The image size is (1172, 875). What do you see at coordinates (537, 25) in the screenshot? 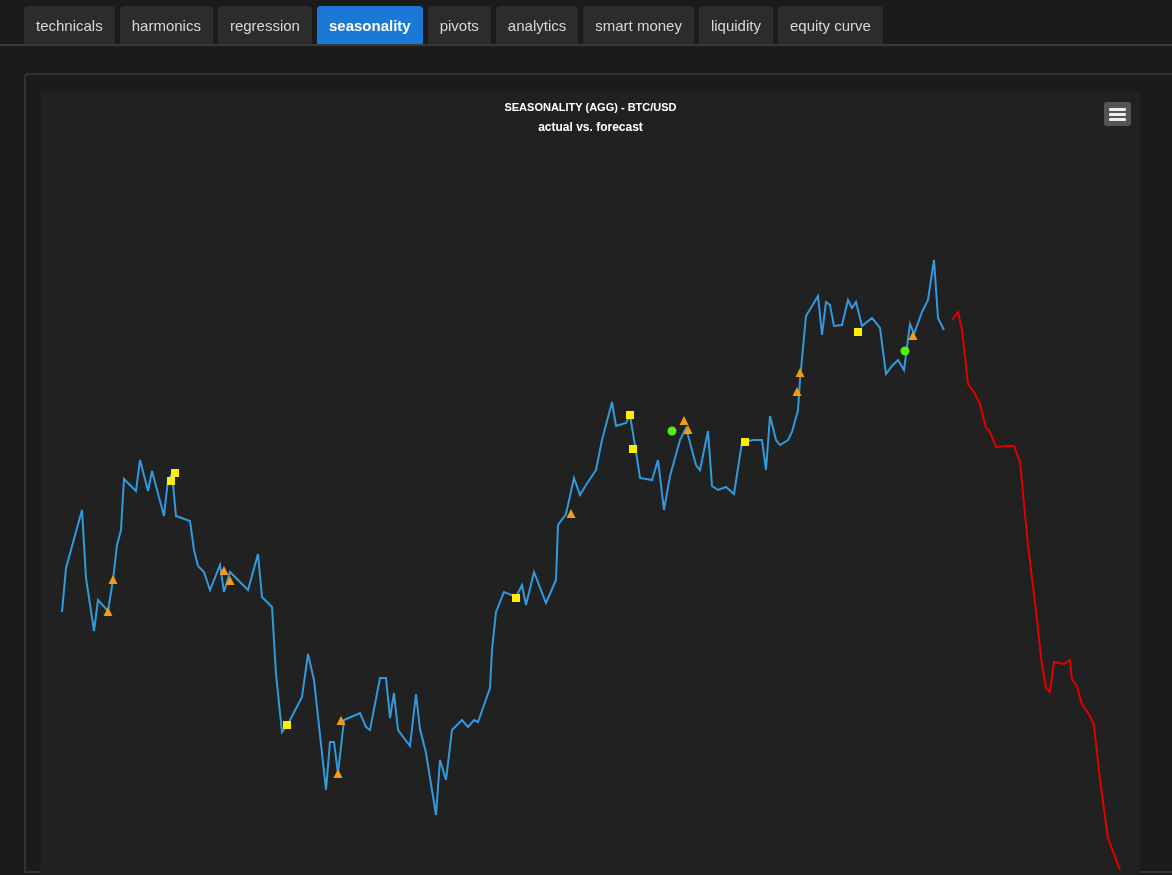
I see `tab: analytics` at bounding box center [537, 25].